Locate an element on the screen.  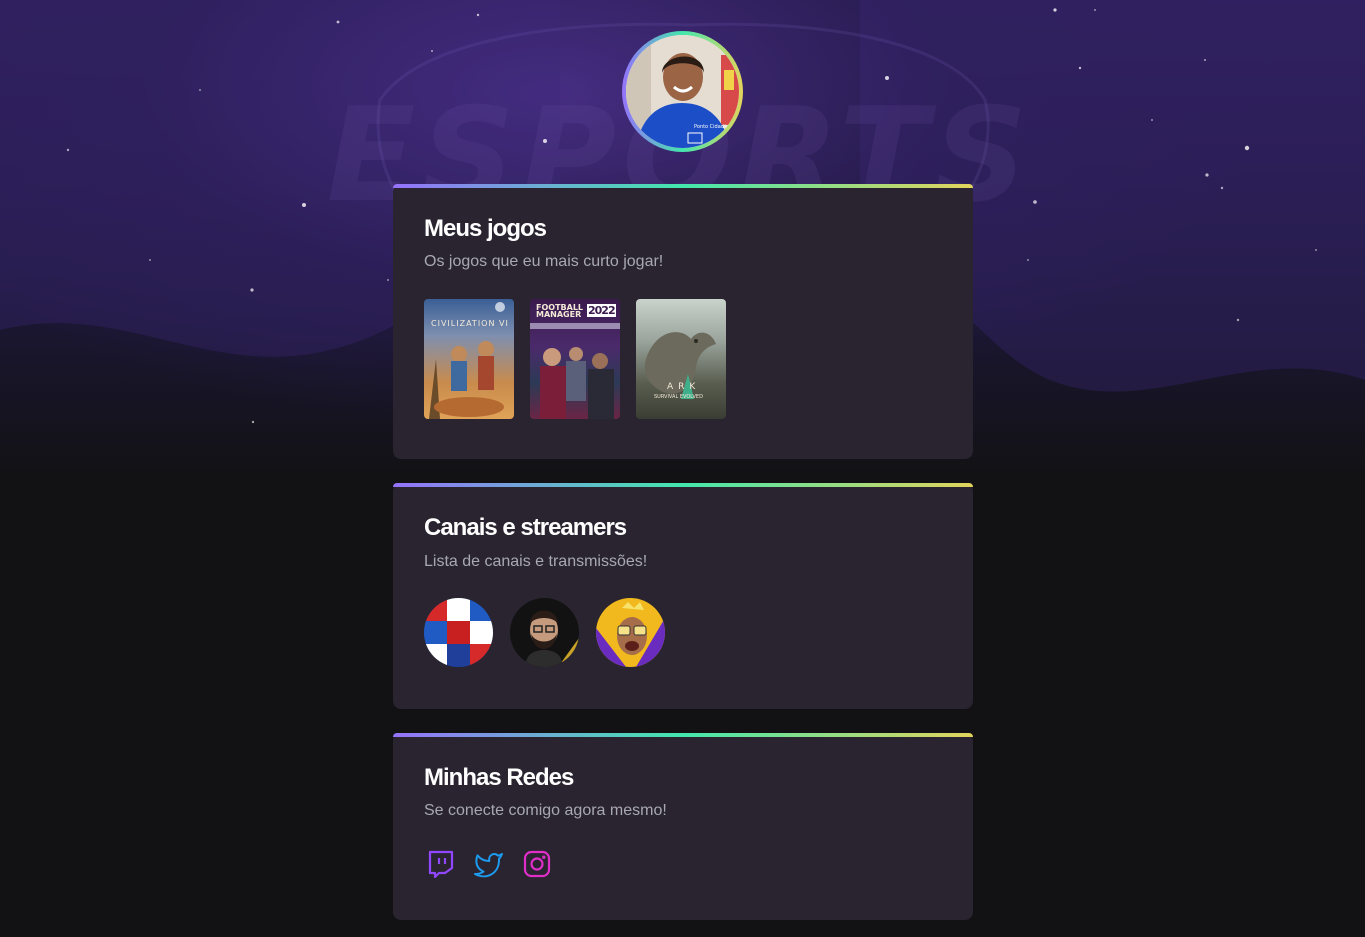
streamers-subtitle: Lista de canais e transmissões! is located at coordinates (536, 561).